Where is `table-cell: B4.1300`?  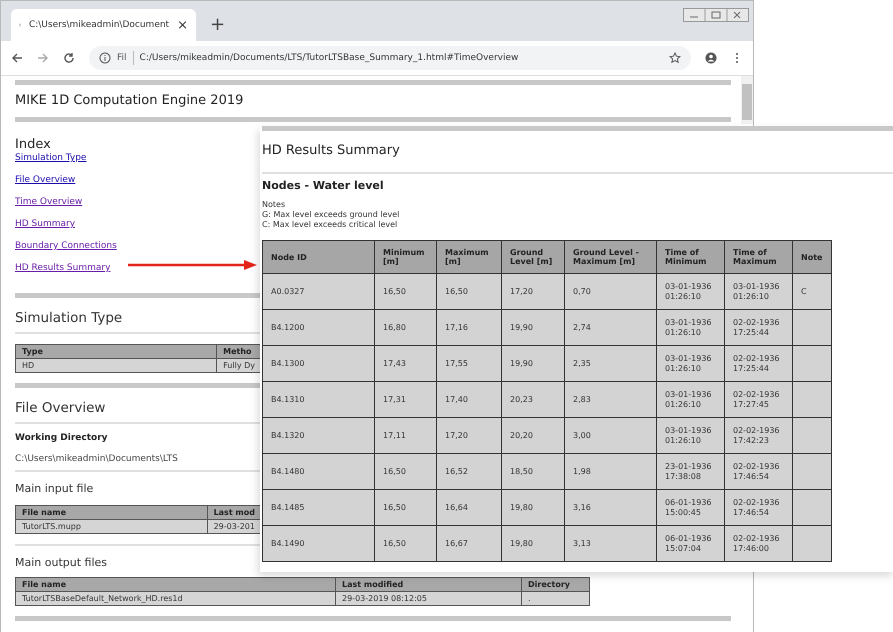 table-cell: B4.1300 is located at coordinates (318, 364).